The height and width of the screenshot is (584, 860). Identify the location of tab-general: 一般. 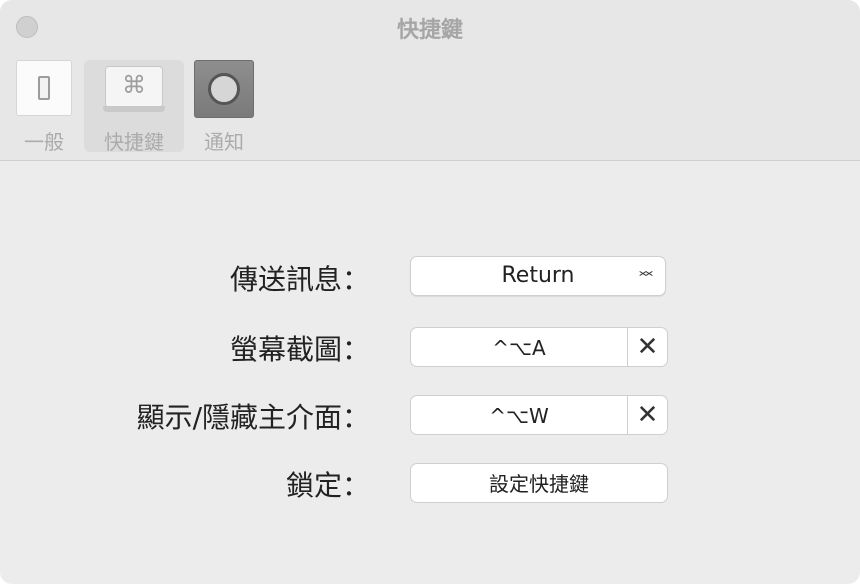
(44, 107).